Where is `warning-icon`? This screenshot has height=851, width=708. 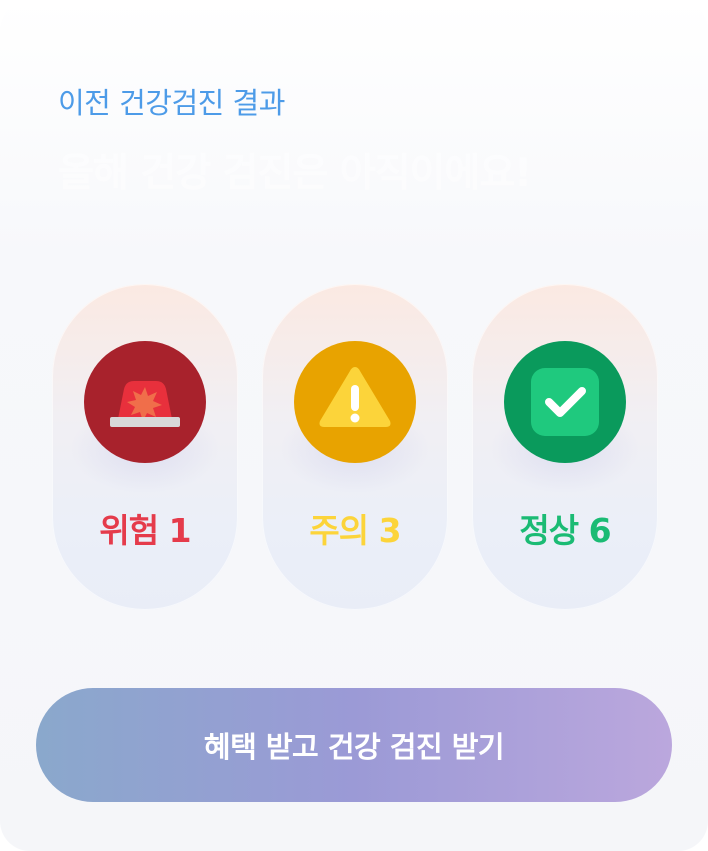
warning-icon is located at coordinates (355, 402).